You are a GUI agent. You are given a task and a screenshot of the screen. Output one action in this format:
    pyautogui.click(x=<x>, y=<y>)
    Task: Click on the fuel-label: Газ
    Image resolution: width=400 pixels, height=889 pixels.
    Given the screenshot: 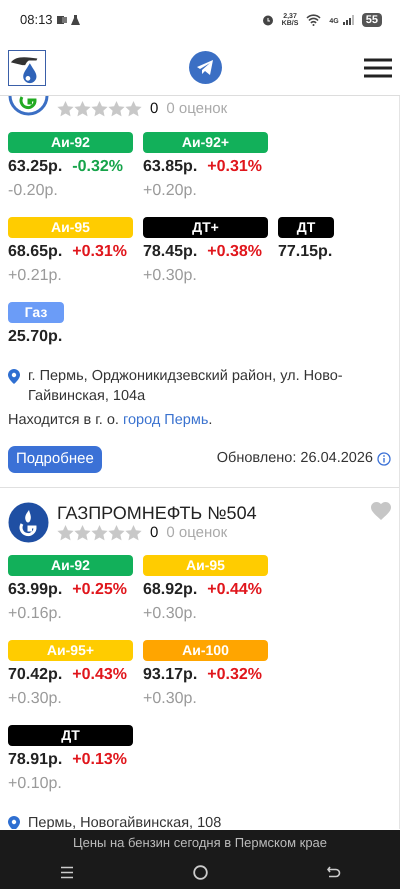 What is the action you would take?
    pyautogui.click(x=36, y=312)
    